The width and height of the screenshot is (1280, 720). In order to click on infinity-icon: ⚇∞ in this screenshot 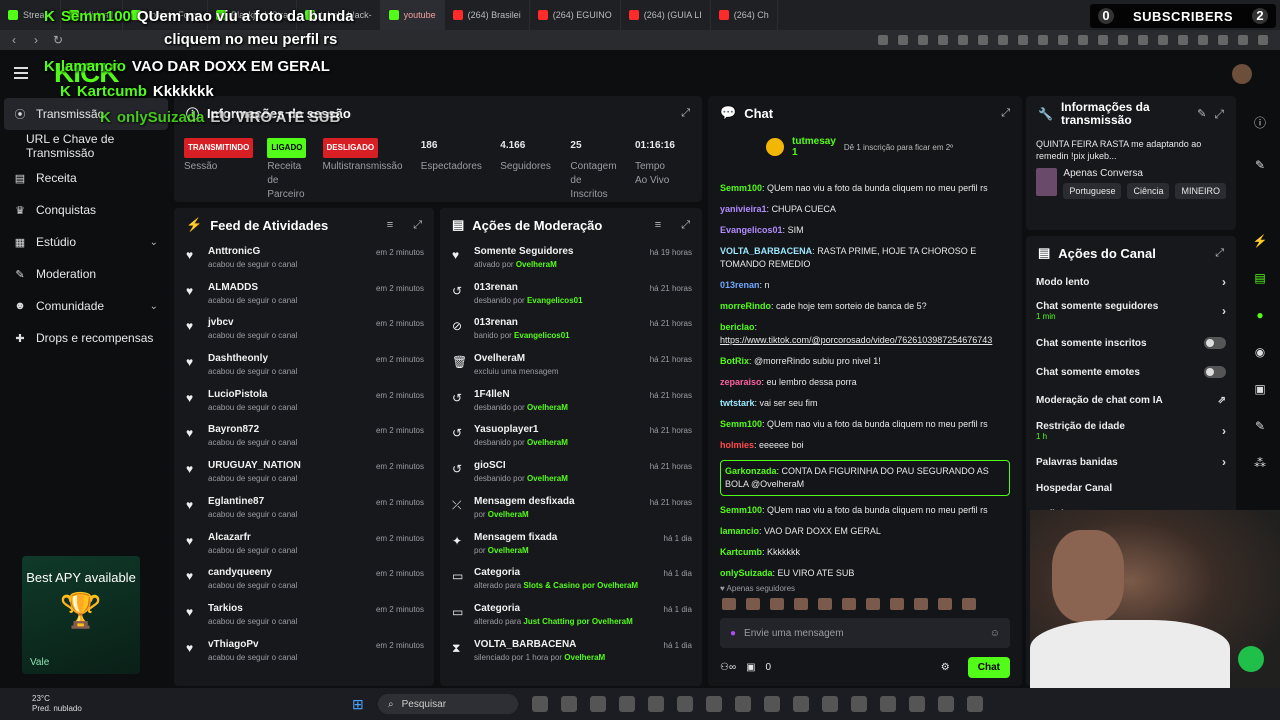, I will do `click(728, 667)`.